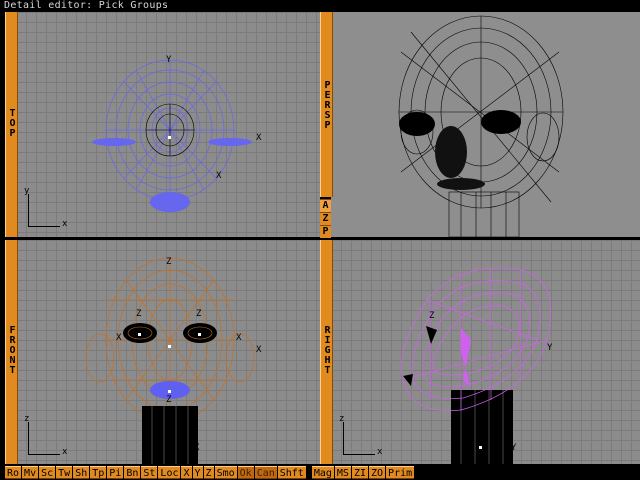 The image size is (640, 480). What do you see at coordinates (177, 133) in the screenshot?
I see `top-view-mesh: Y X X` at bounding box center [177, 133].